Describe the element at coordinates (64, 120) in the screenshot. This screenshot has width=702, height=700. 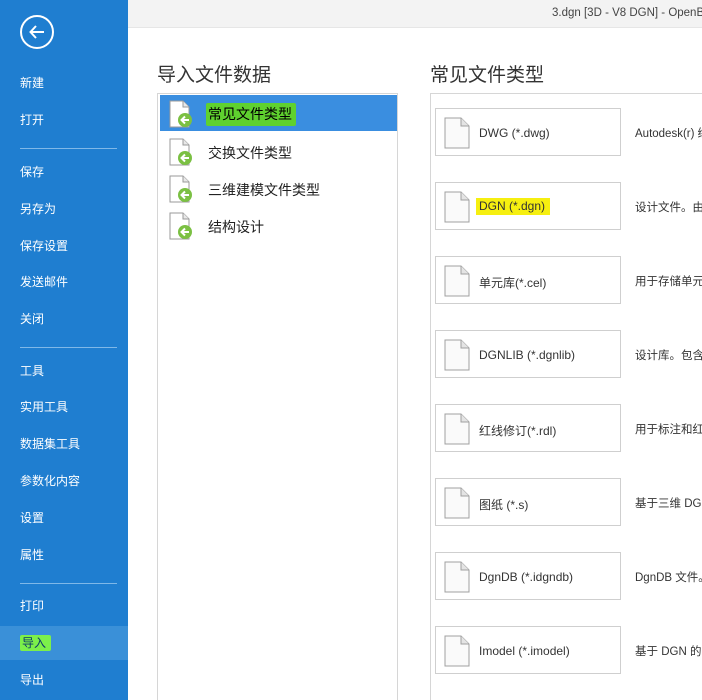
I see `nav-open: 打开` at that location.